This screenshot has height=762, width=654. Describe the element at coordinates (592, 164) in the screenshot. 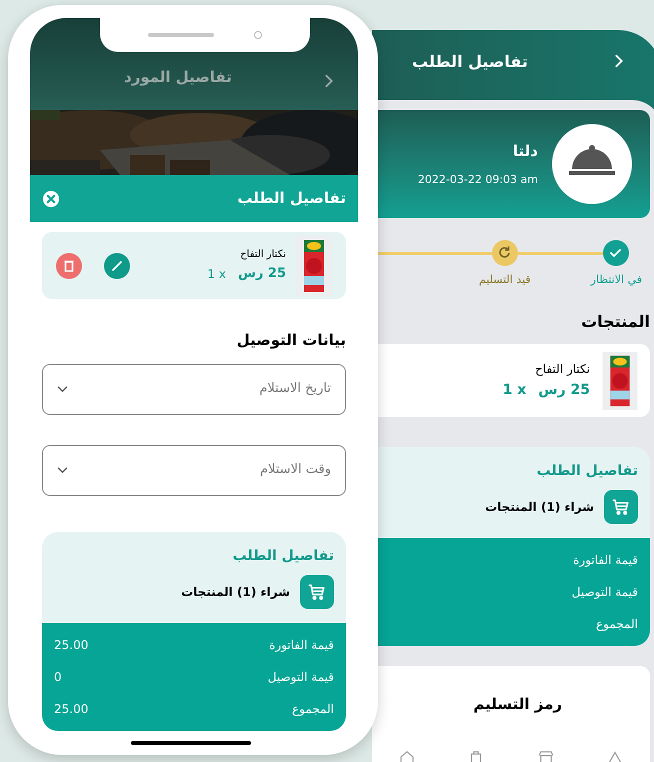

I see `cloche-icon` at that location.